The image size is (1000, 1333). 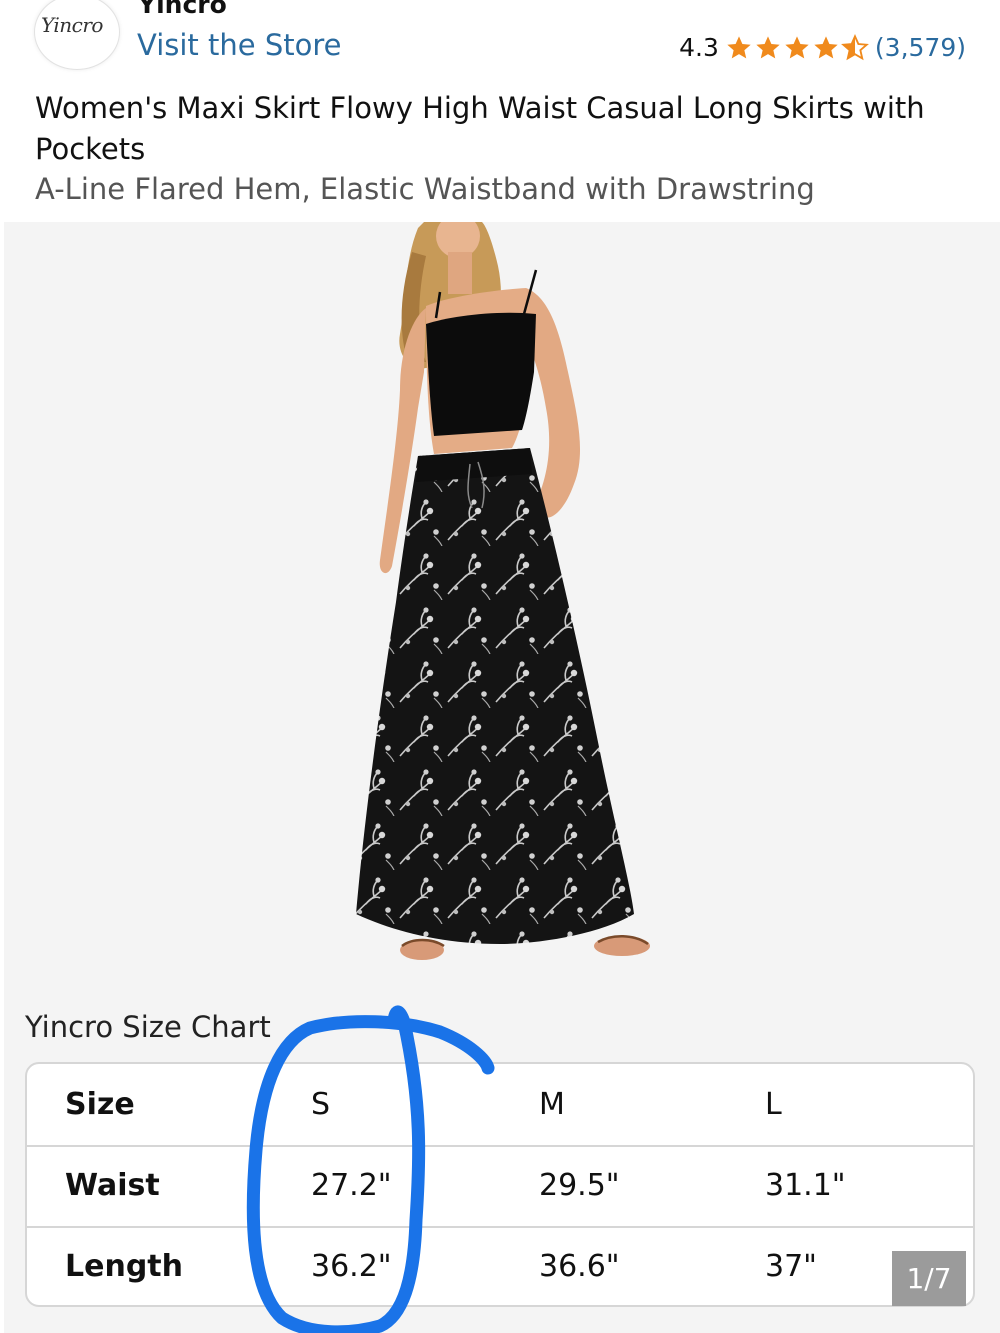 I want to click on size-chart-row: Waist 27.2" 29.5" 31.1", so click(x=500, y=1186).